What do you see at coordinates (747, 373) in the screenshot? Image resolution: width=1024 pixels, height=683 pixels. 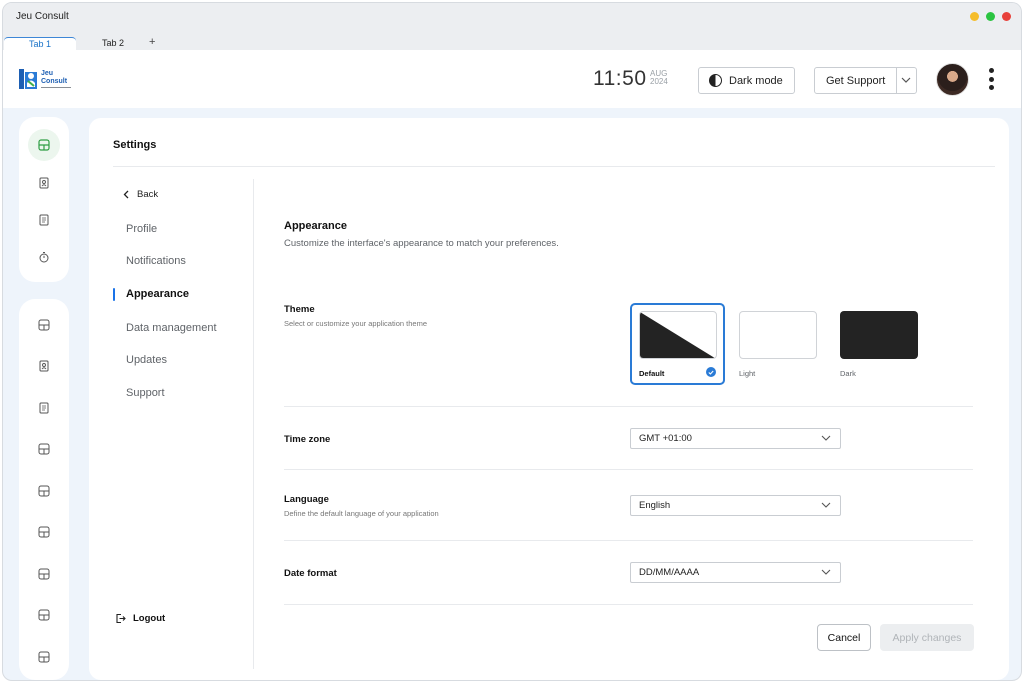 I see `theme-name-light: Light` at bounding box center [747, 373].